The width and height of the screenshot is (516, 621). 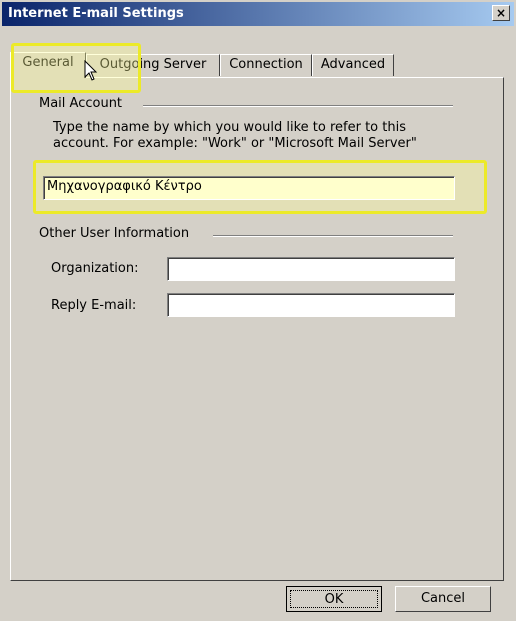 I want to click on reply-email-label: Reply E-mail:, so click(x=94, y=305).